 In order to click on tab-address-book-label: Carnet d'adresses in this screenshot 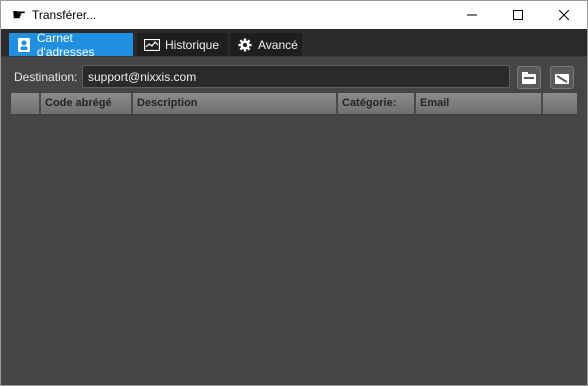, I will do `click(65, 44)`.